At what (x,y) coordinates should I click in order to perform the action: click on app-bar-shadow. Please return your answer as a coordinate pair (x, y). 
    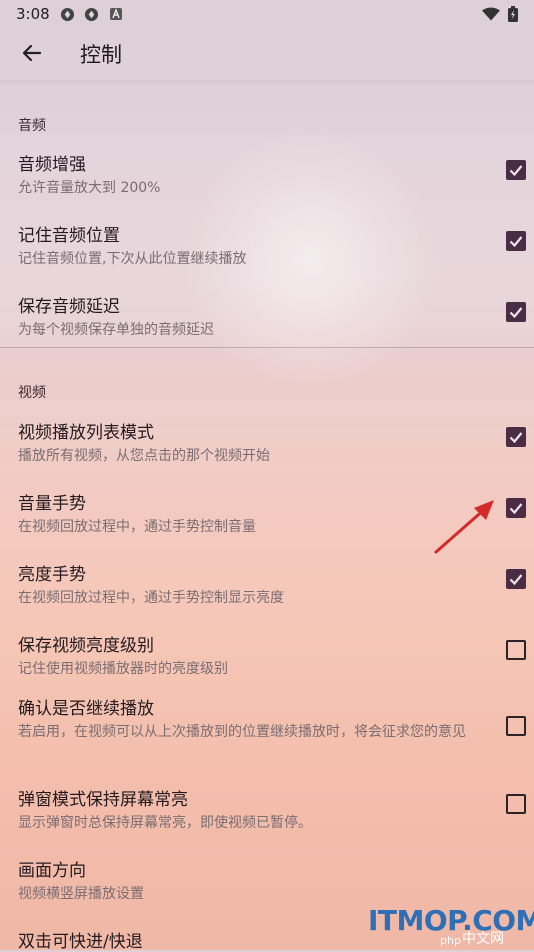
    Looking at the image, I should click on (267, 83).